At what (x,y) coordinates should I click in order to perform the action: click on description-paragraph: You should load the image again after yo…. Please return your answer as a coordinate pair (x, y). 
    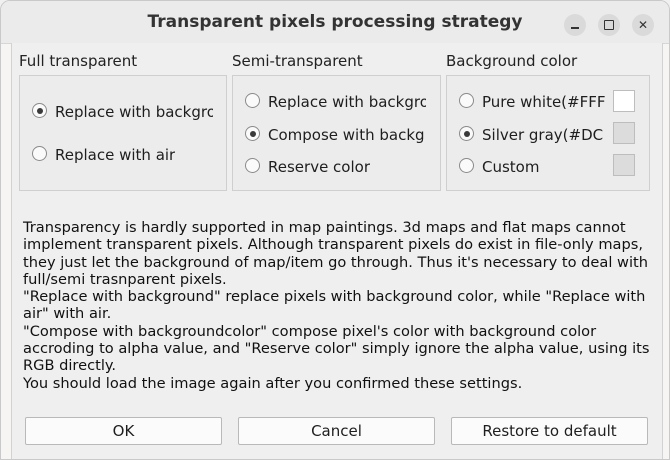
    Looking at the image, I should click on (273, 383).